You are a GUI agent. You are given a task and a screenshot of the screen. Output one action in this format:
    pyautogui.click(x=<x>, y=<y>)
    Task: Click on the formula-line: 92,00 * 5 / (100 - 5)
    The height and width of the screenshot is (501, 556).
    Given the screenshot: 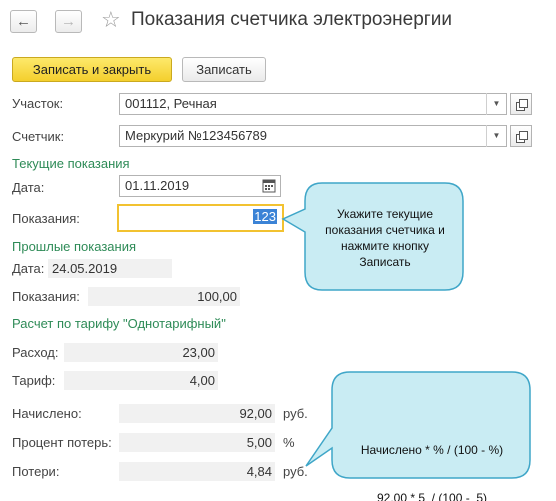 What is the action you would take?
    pyautogui.click(x=432, y=496)
    